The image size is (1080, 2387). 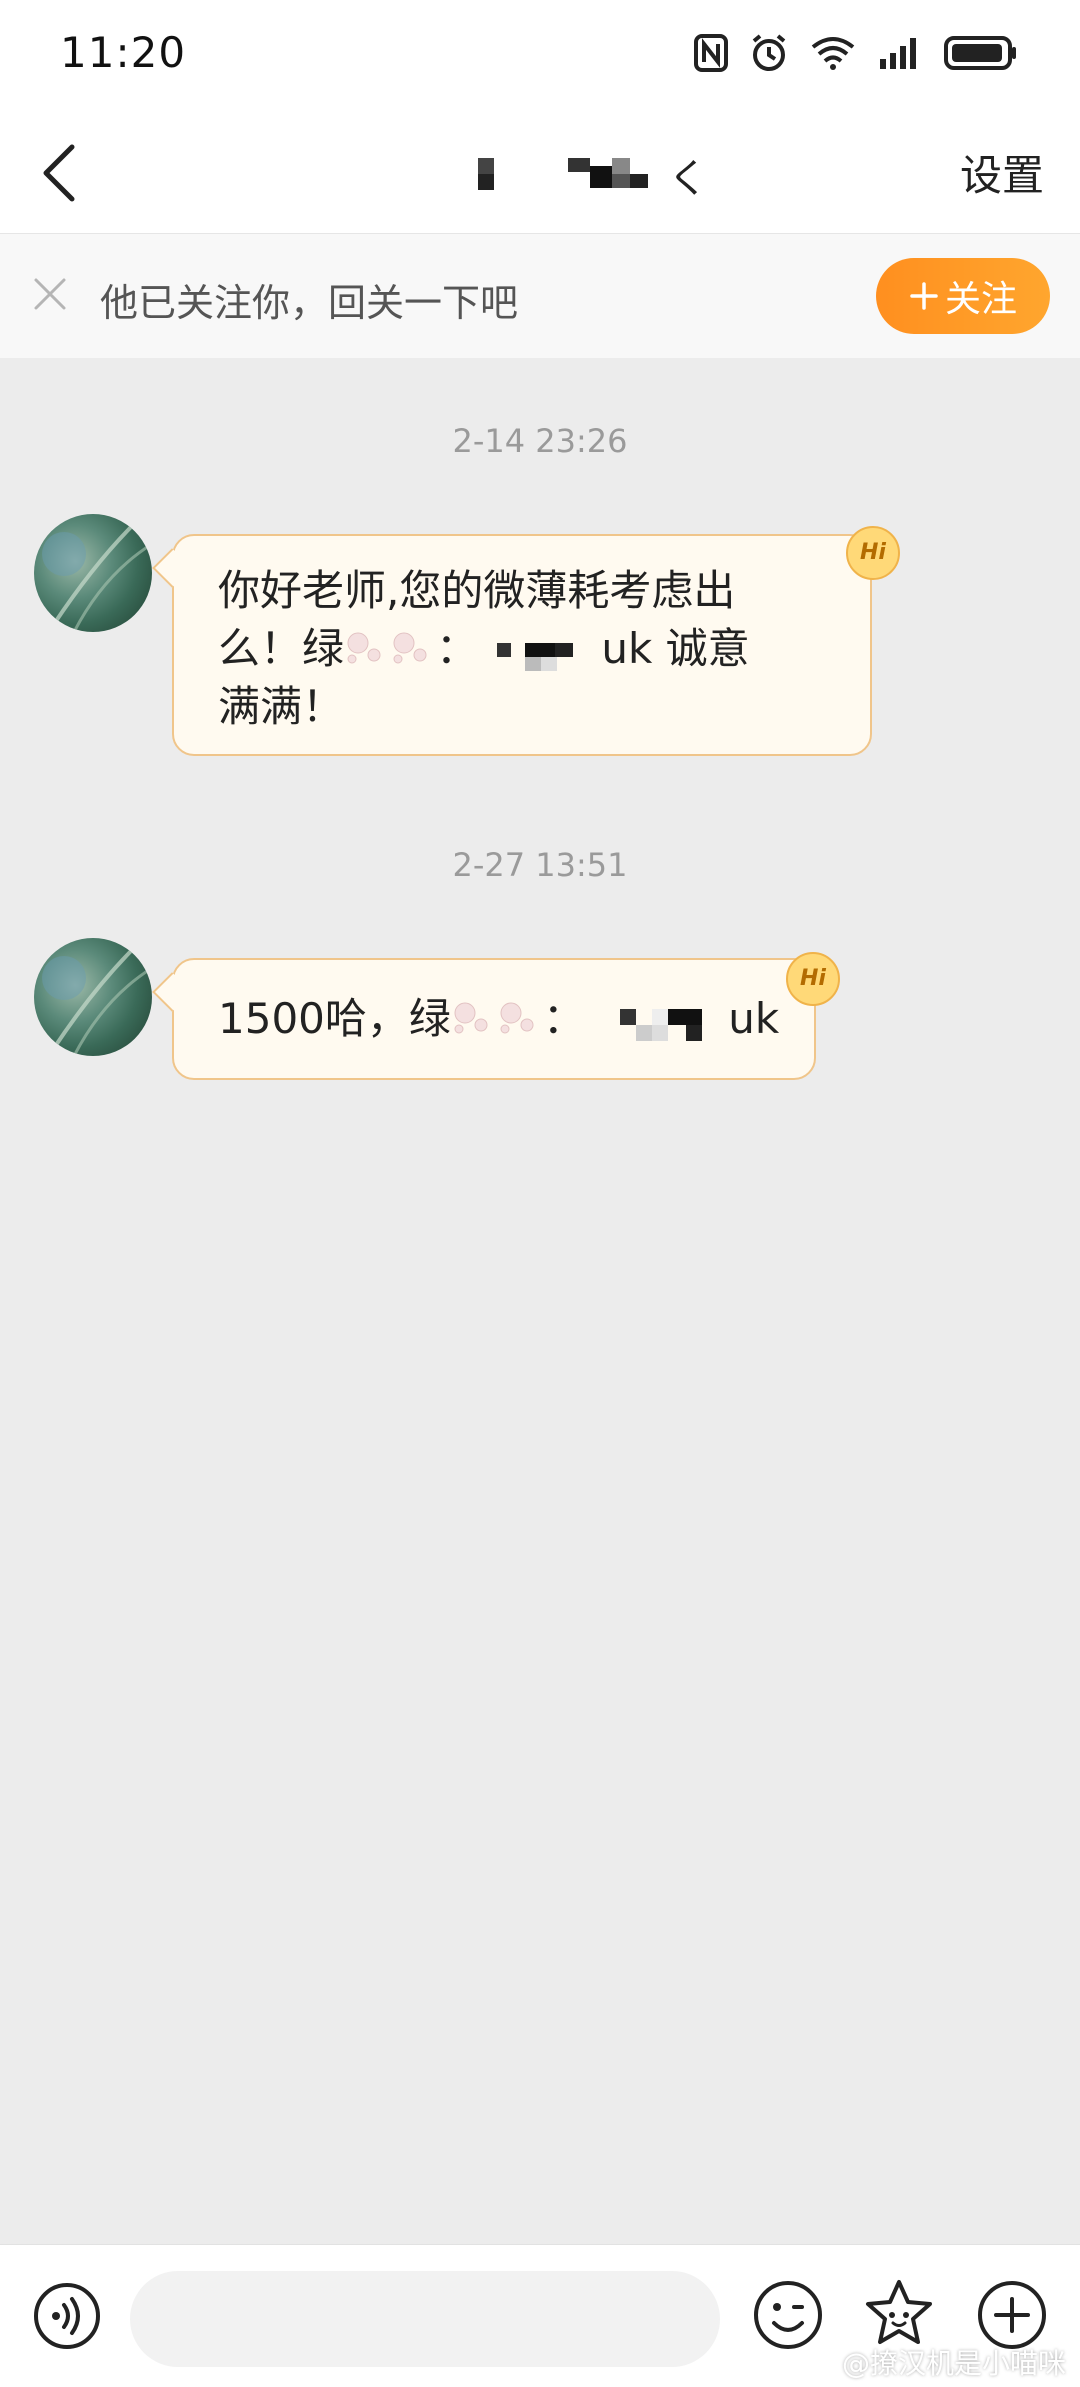 What do you see at coordinates (856, 53) in the screenshot?
I see `status-icons` at bounding box center [856, 53].